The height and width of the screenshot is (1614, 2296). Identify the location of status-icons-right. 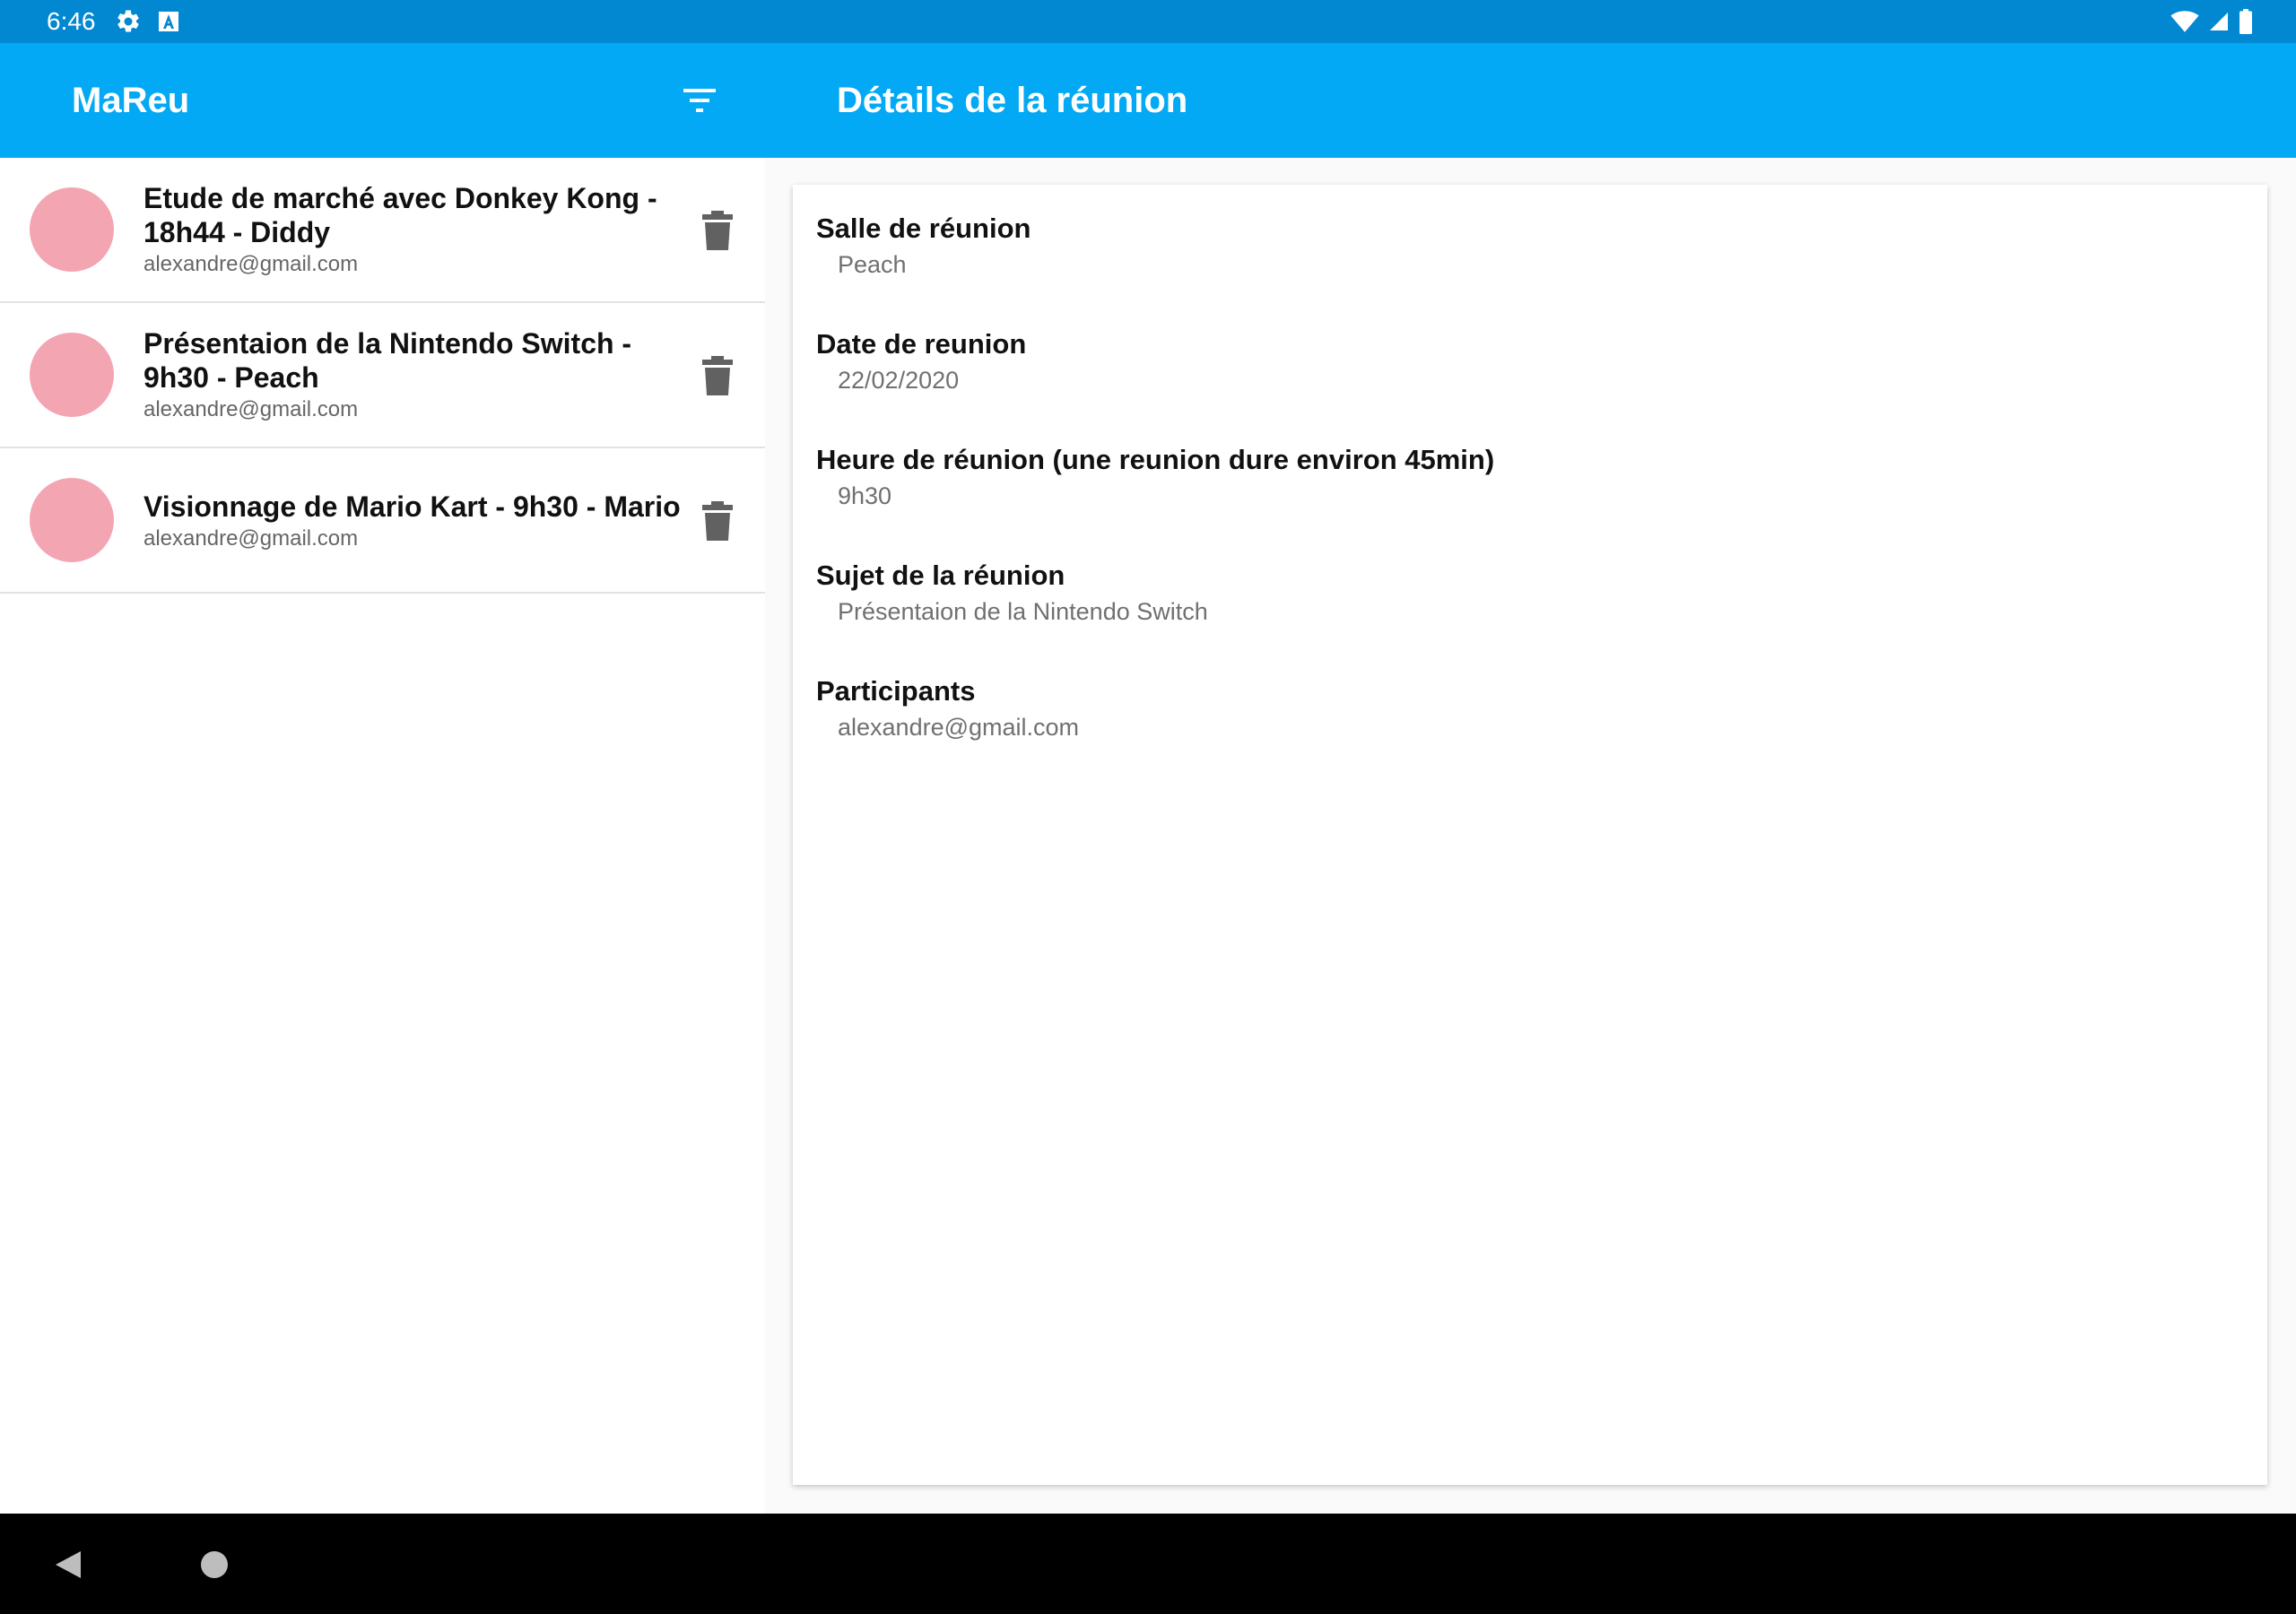
(2211, 21).